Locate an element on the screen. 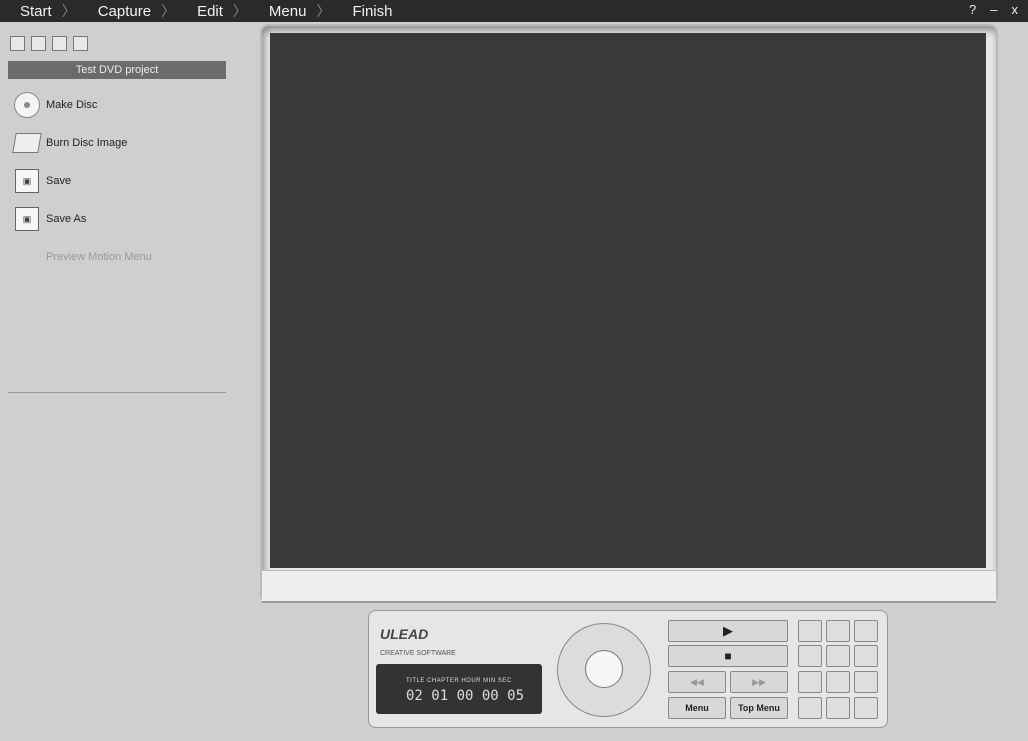 The width and height of the screenshot is (1028, 741). lcd-labels: TITLE CHAPTER HOUR MIN SEC is located at coordinates (459, 681).